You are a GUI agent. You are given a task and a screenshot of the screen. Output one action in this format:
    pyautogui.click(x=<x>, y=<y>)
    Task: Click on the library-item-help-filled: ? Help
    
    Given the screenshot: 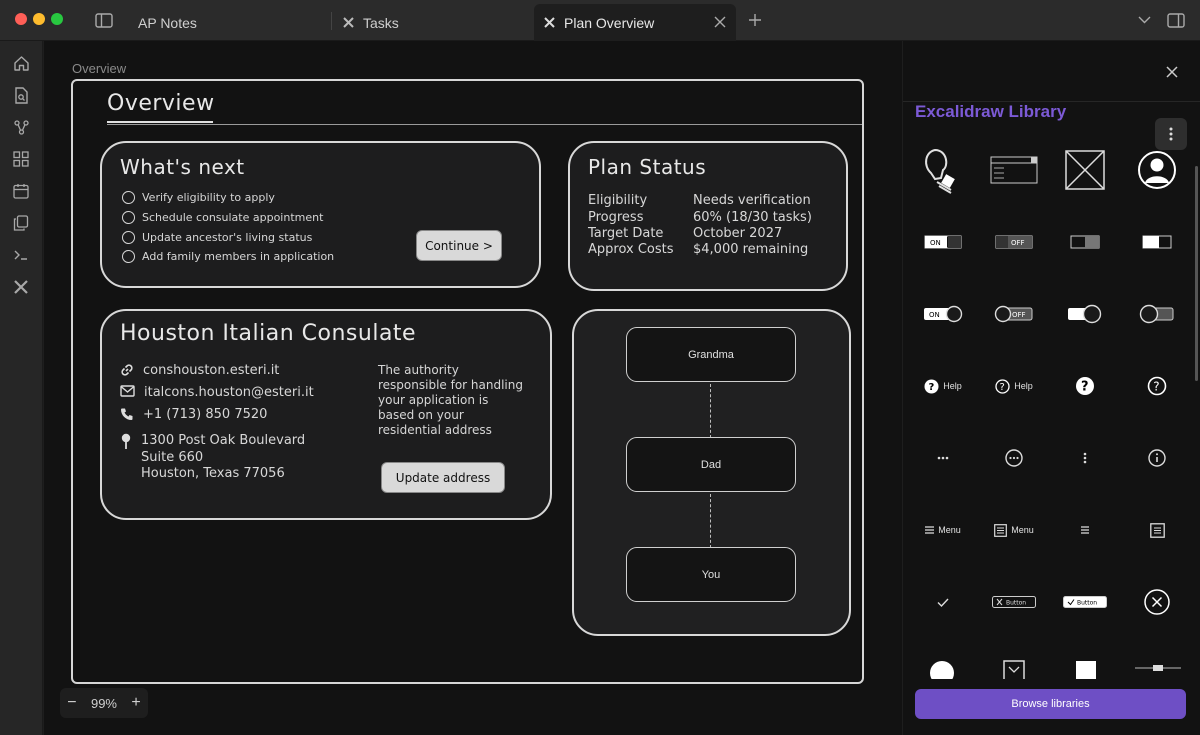 What is the action you would take?
    pyautogui.click(x=943, y=386)
    